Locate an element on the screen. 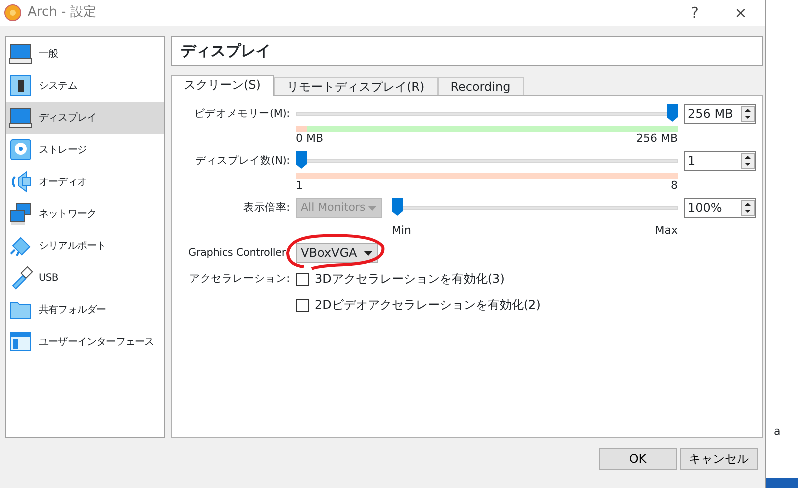 This screenshot has width=798, height=488. sidebar-item: シリアルポート is located at coordinates (85, 246).